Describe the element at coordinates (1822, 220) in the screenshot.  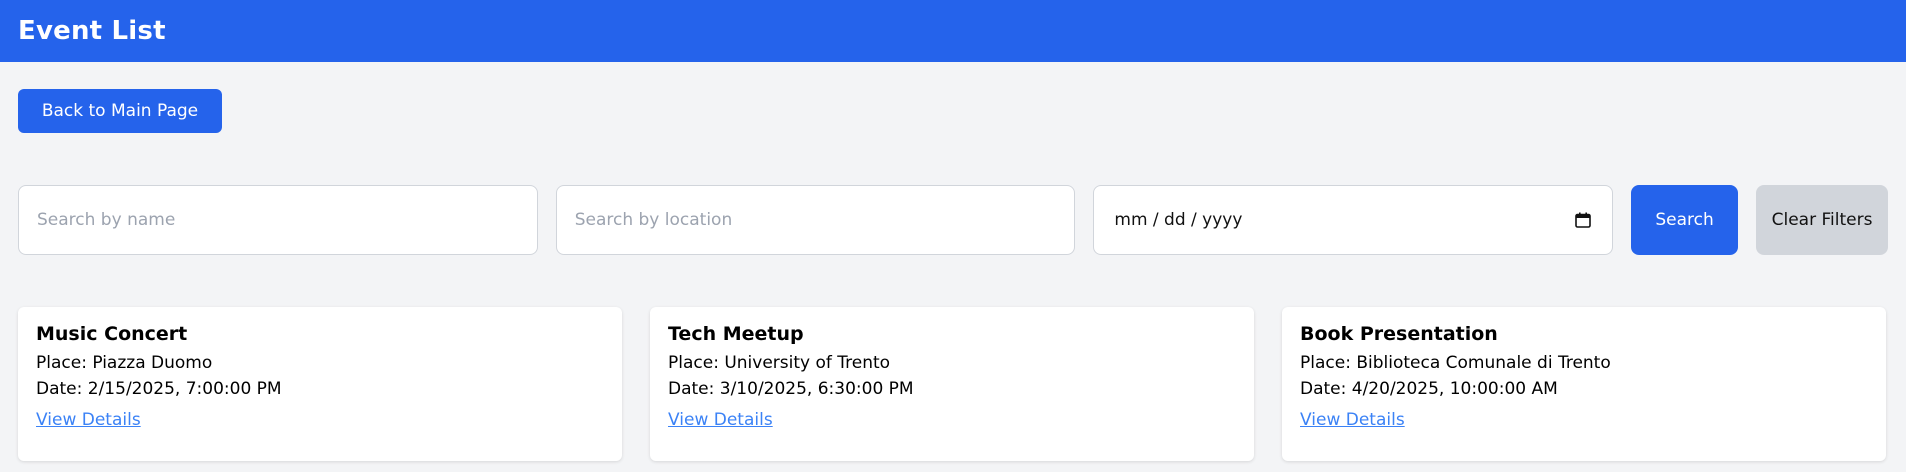
I see `clear-filters-button: Clear Filters` at that location.